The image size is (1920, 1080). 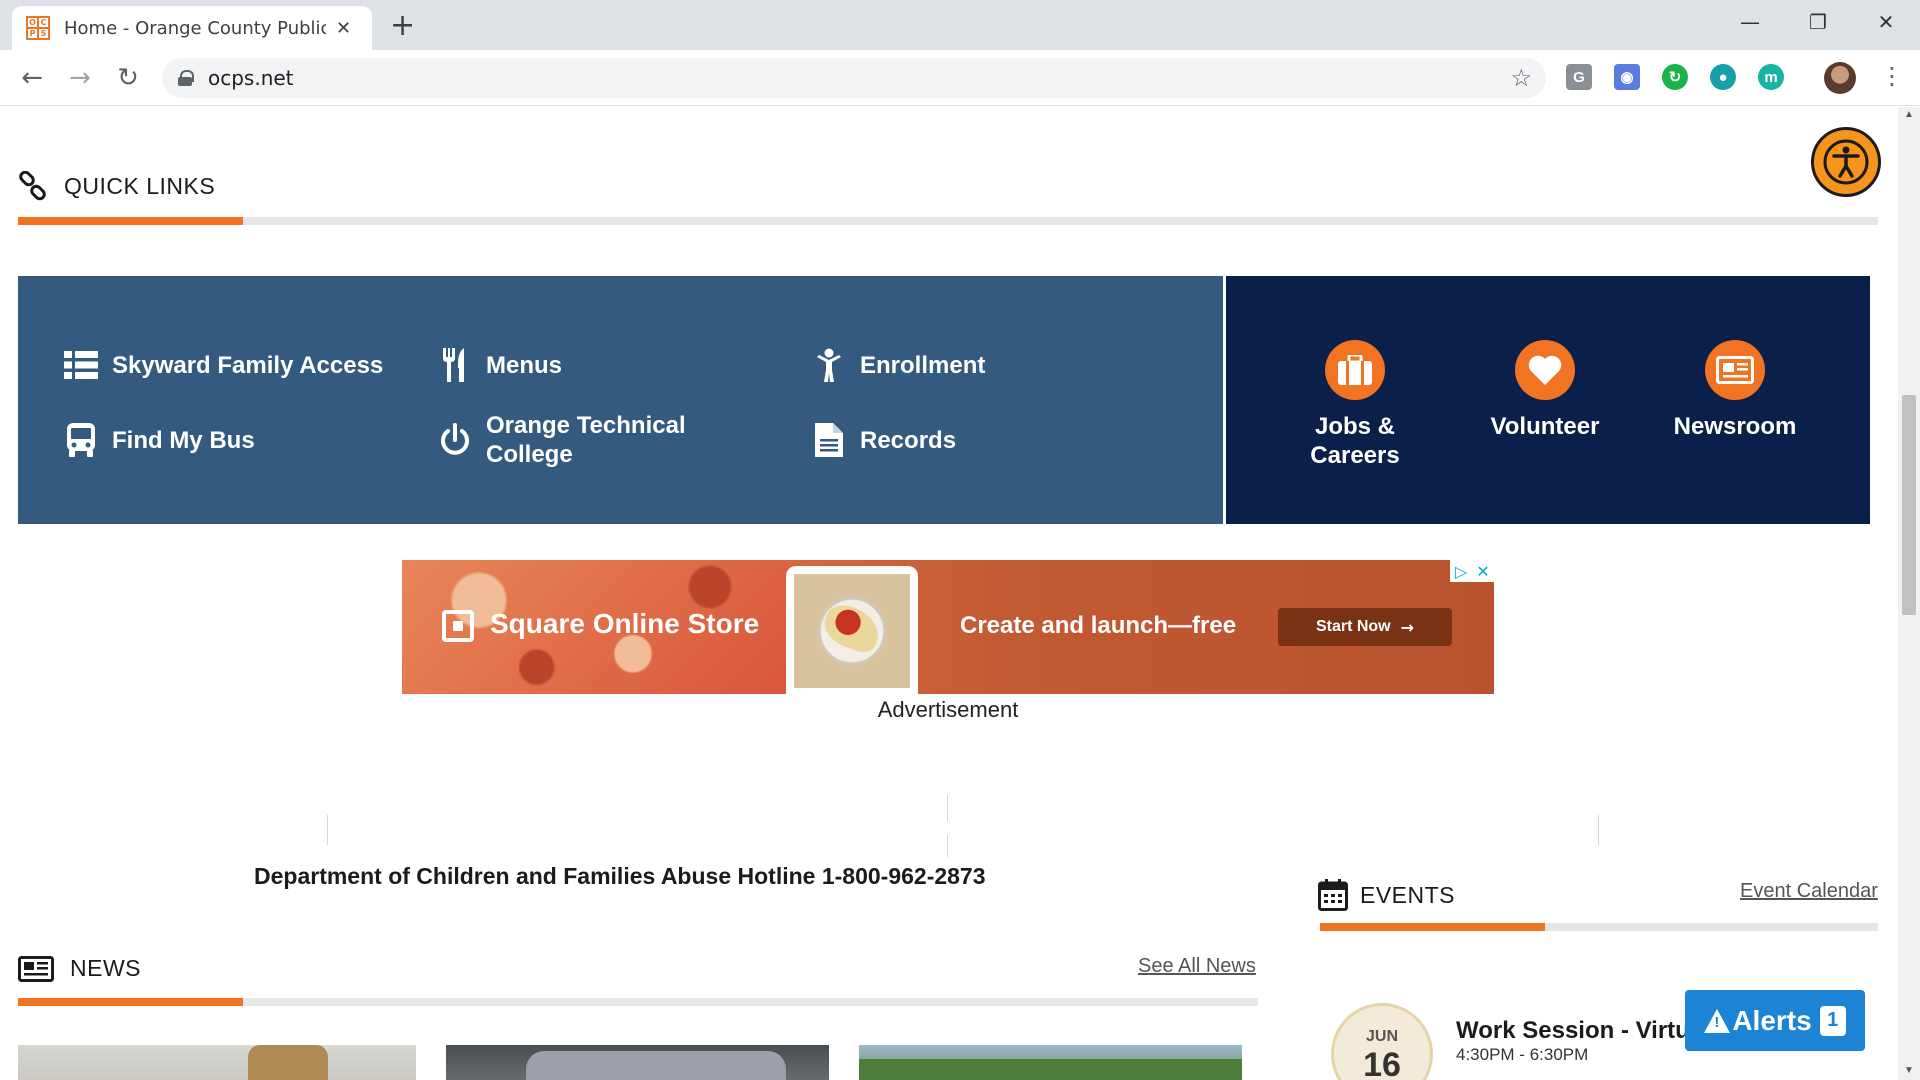 What do you see at coordinates (1723, 77) in the screenshot?
I see `blocker-icon: ●` at bounding box center [1723, 77].